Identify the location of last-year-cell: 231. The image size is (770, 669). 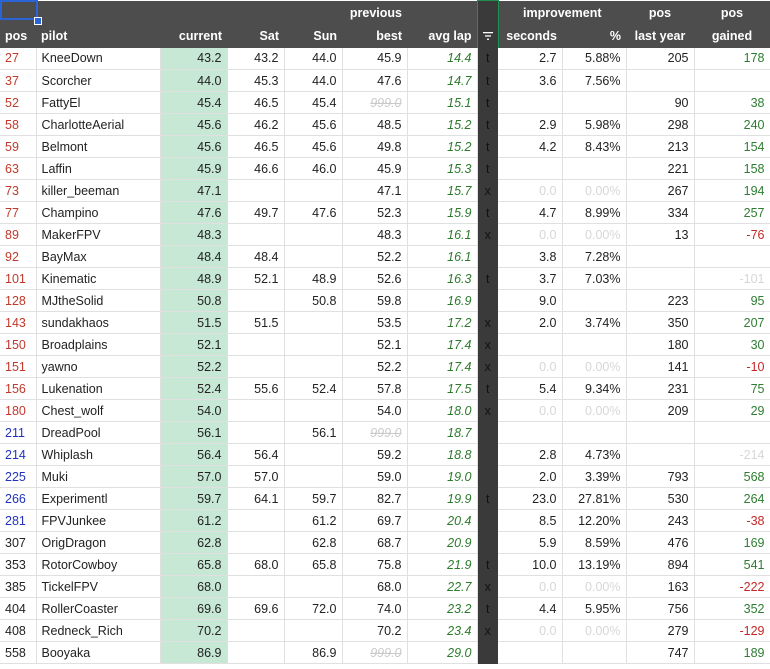
(660, 388).